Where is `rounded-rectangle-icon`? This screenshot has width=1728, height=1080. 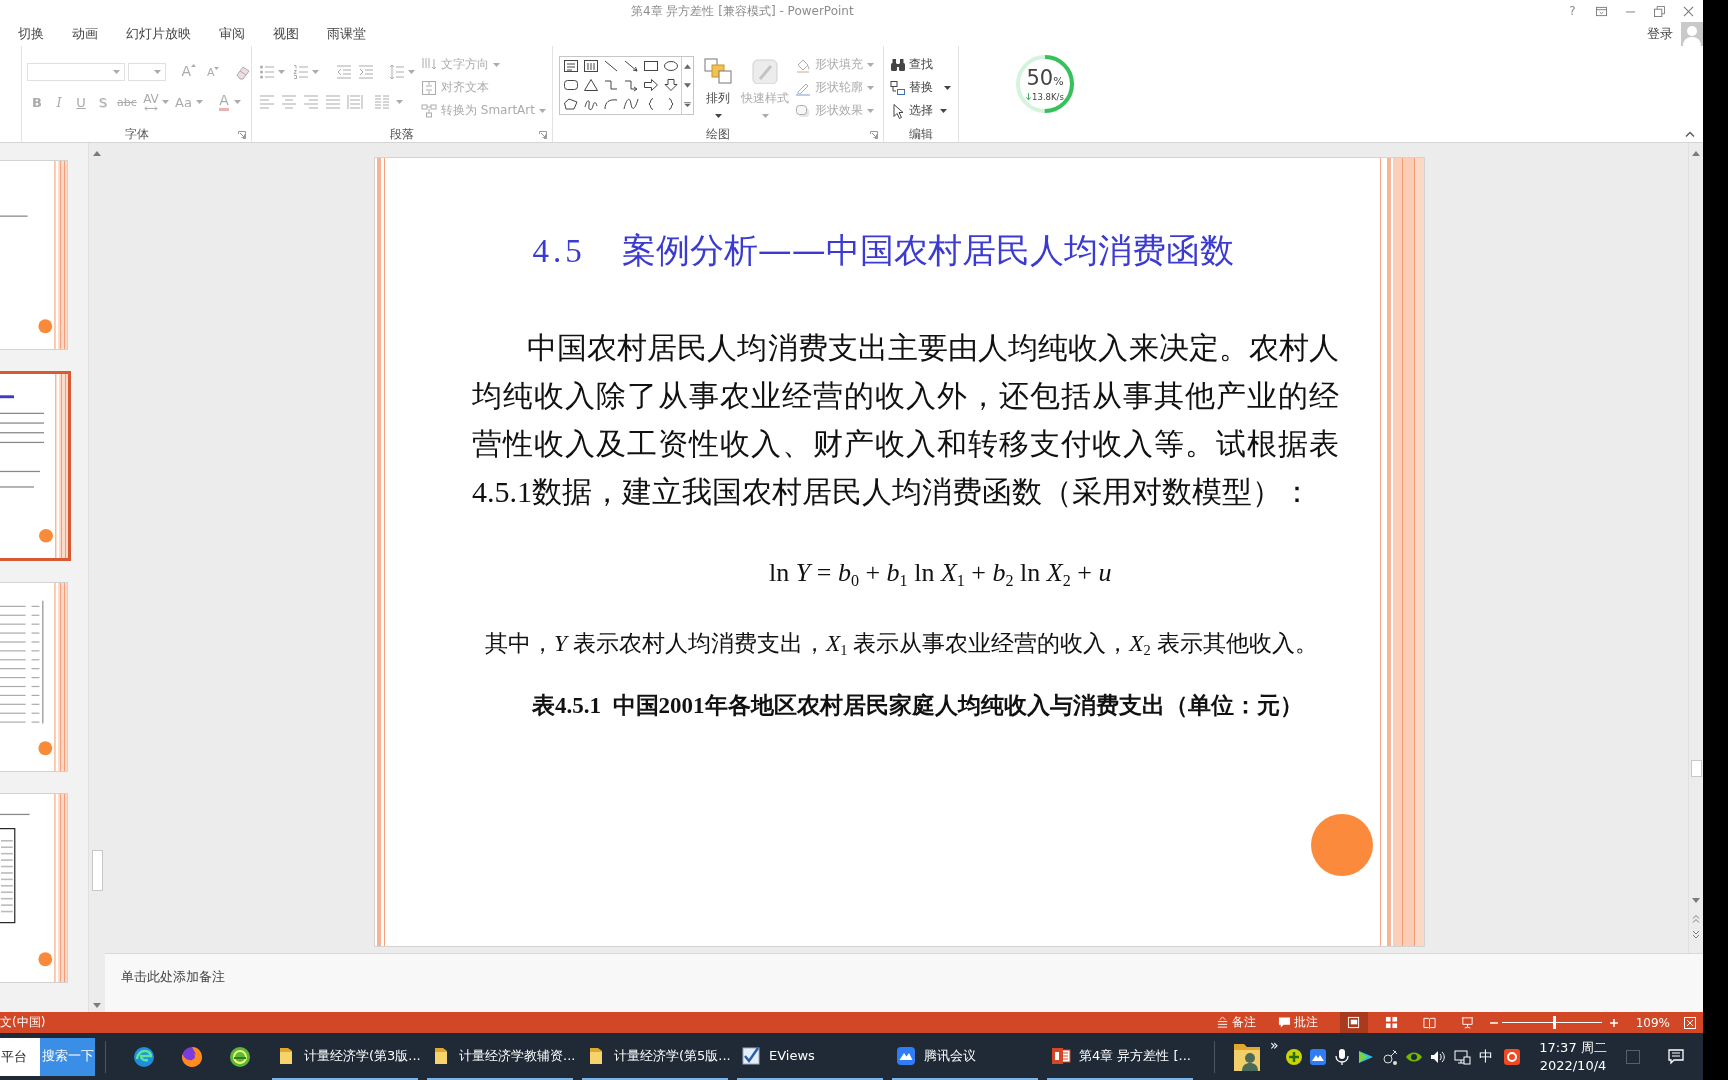 rounded-rectangle-icon is located at coordinates (571, 85).